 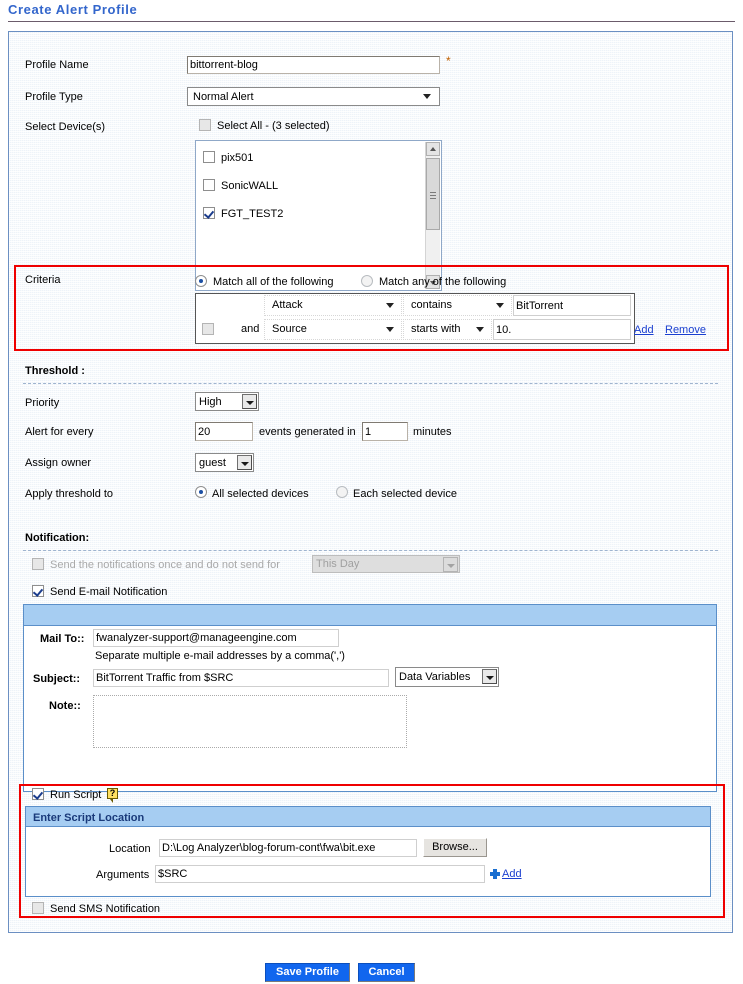 I want to click on select-all-checkbox, so click(x=205, y=125).